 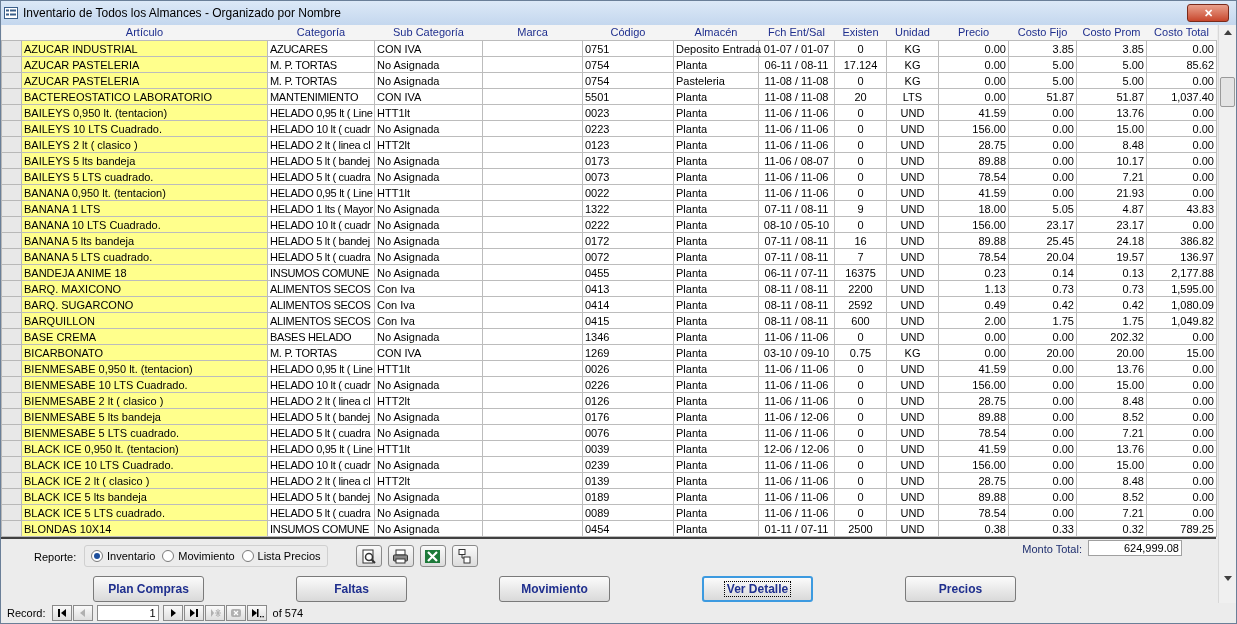 I want to click on action-button: Ver Detalle, so click(x=757, y=589).